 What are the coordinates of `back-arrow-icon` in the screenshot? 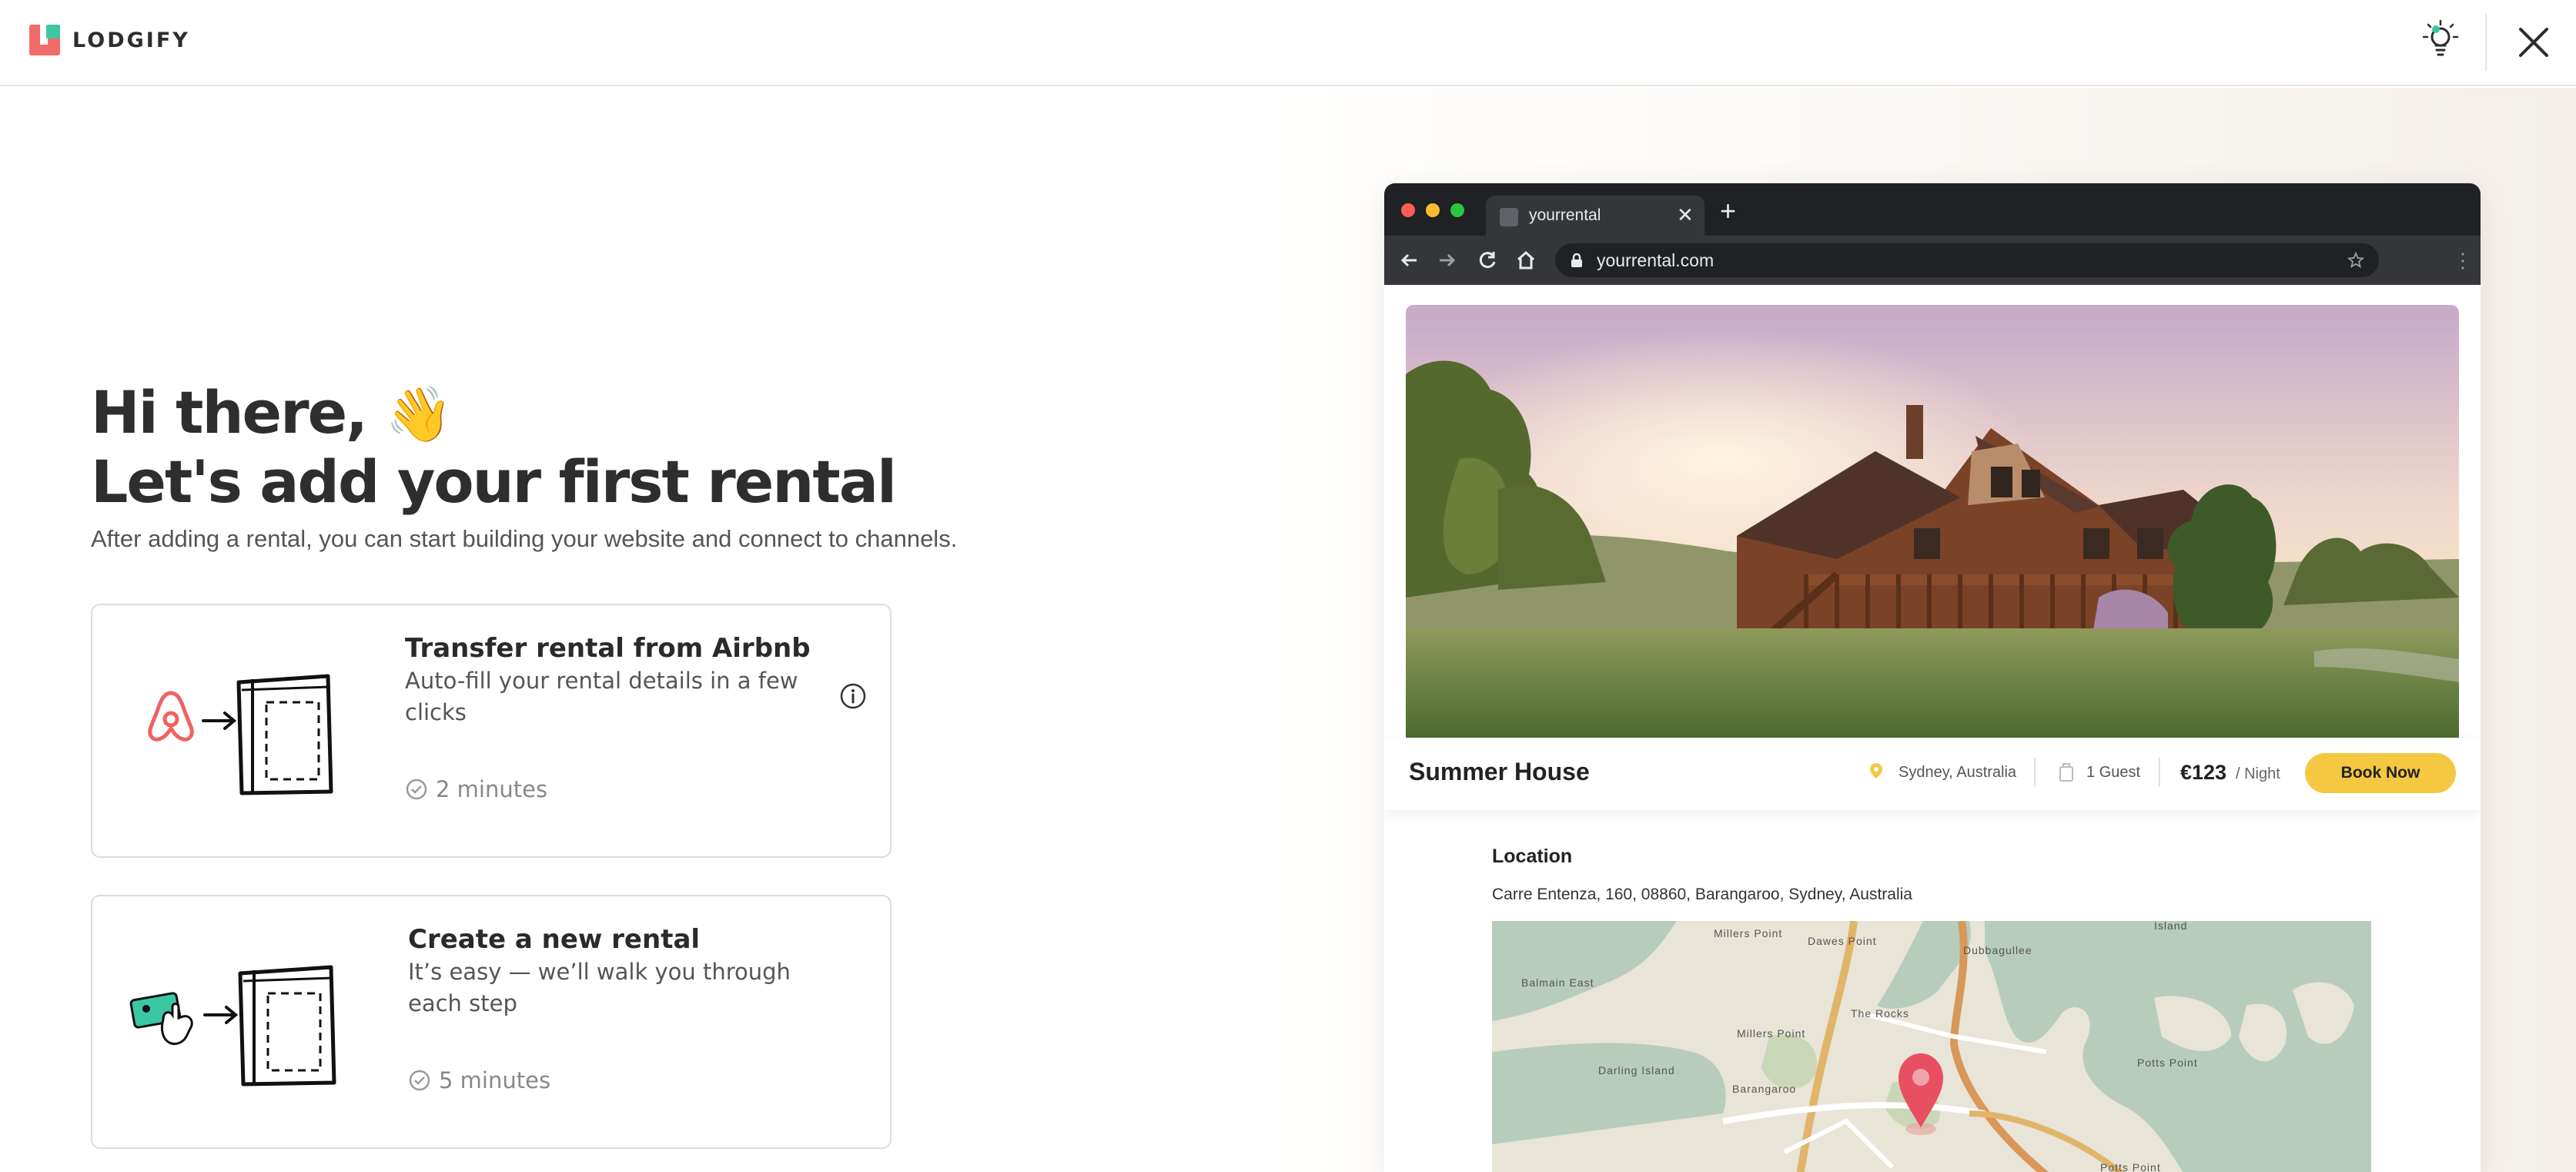 It's located at (1408, 260).